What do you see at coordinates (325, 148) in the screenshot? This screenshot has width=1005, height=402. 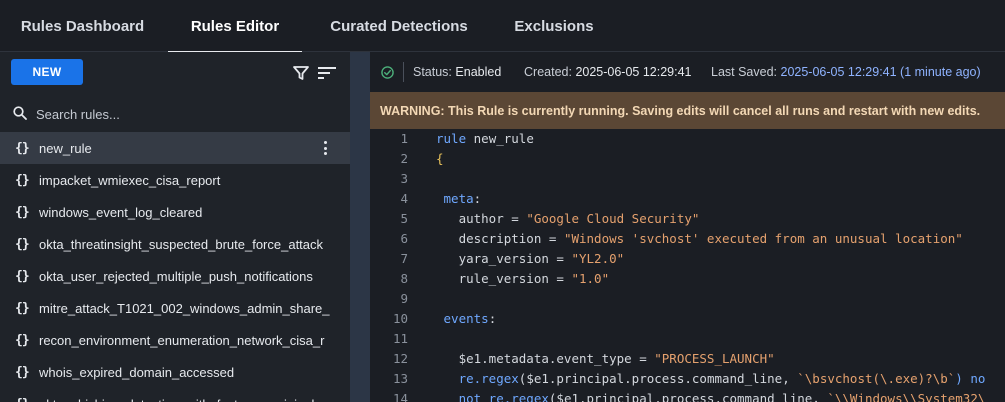 I see `more-vert-icon` at bounding box center [325, 148].